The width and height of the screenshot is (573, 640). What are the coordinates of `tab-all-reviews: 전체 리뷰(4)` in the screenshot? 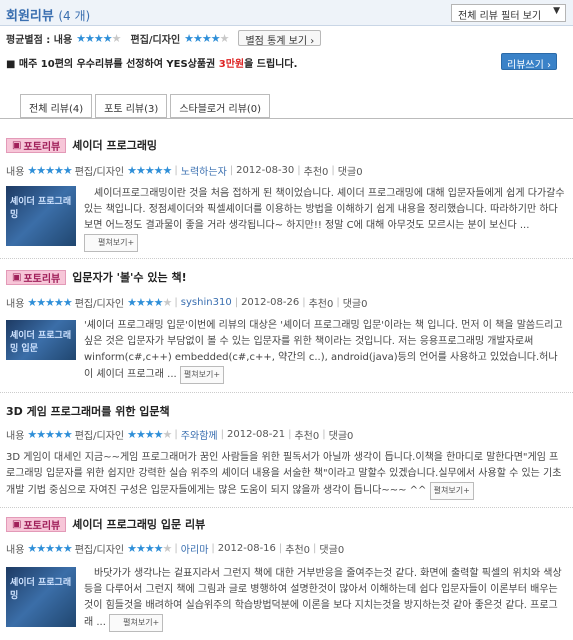 It's located at (56, 106).